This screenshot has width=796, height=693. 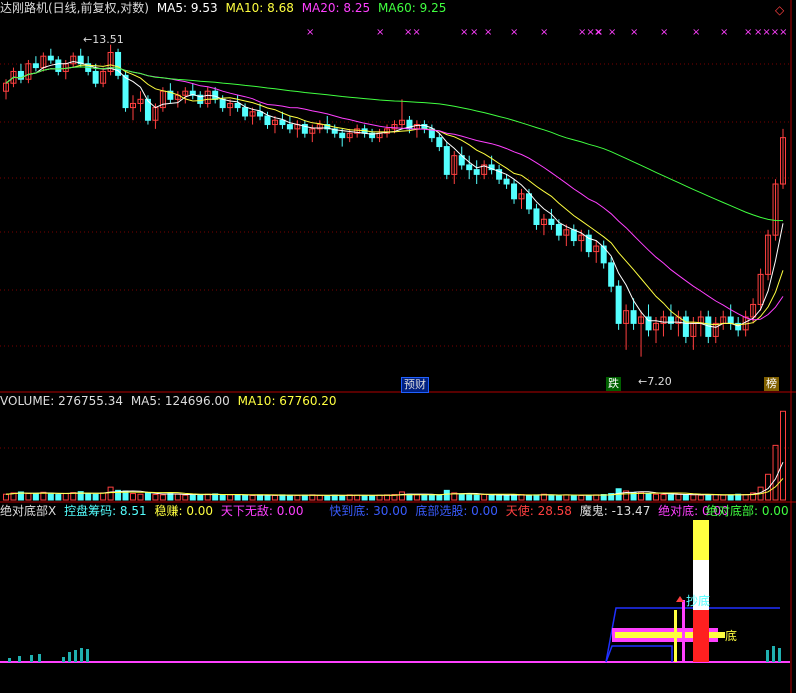 What do you see at coordinates (731, 636) in the screenshot?
I see `di-label: 底` at bounding box center [731, 636].